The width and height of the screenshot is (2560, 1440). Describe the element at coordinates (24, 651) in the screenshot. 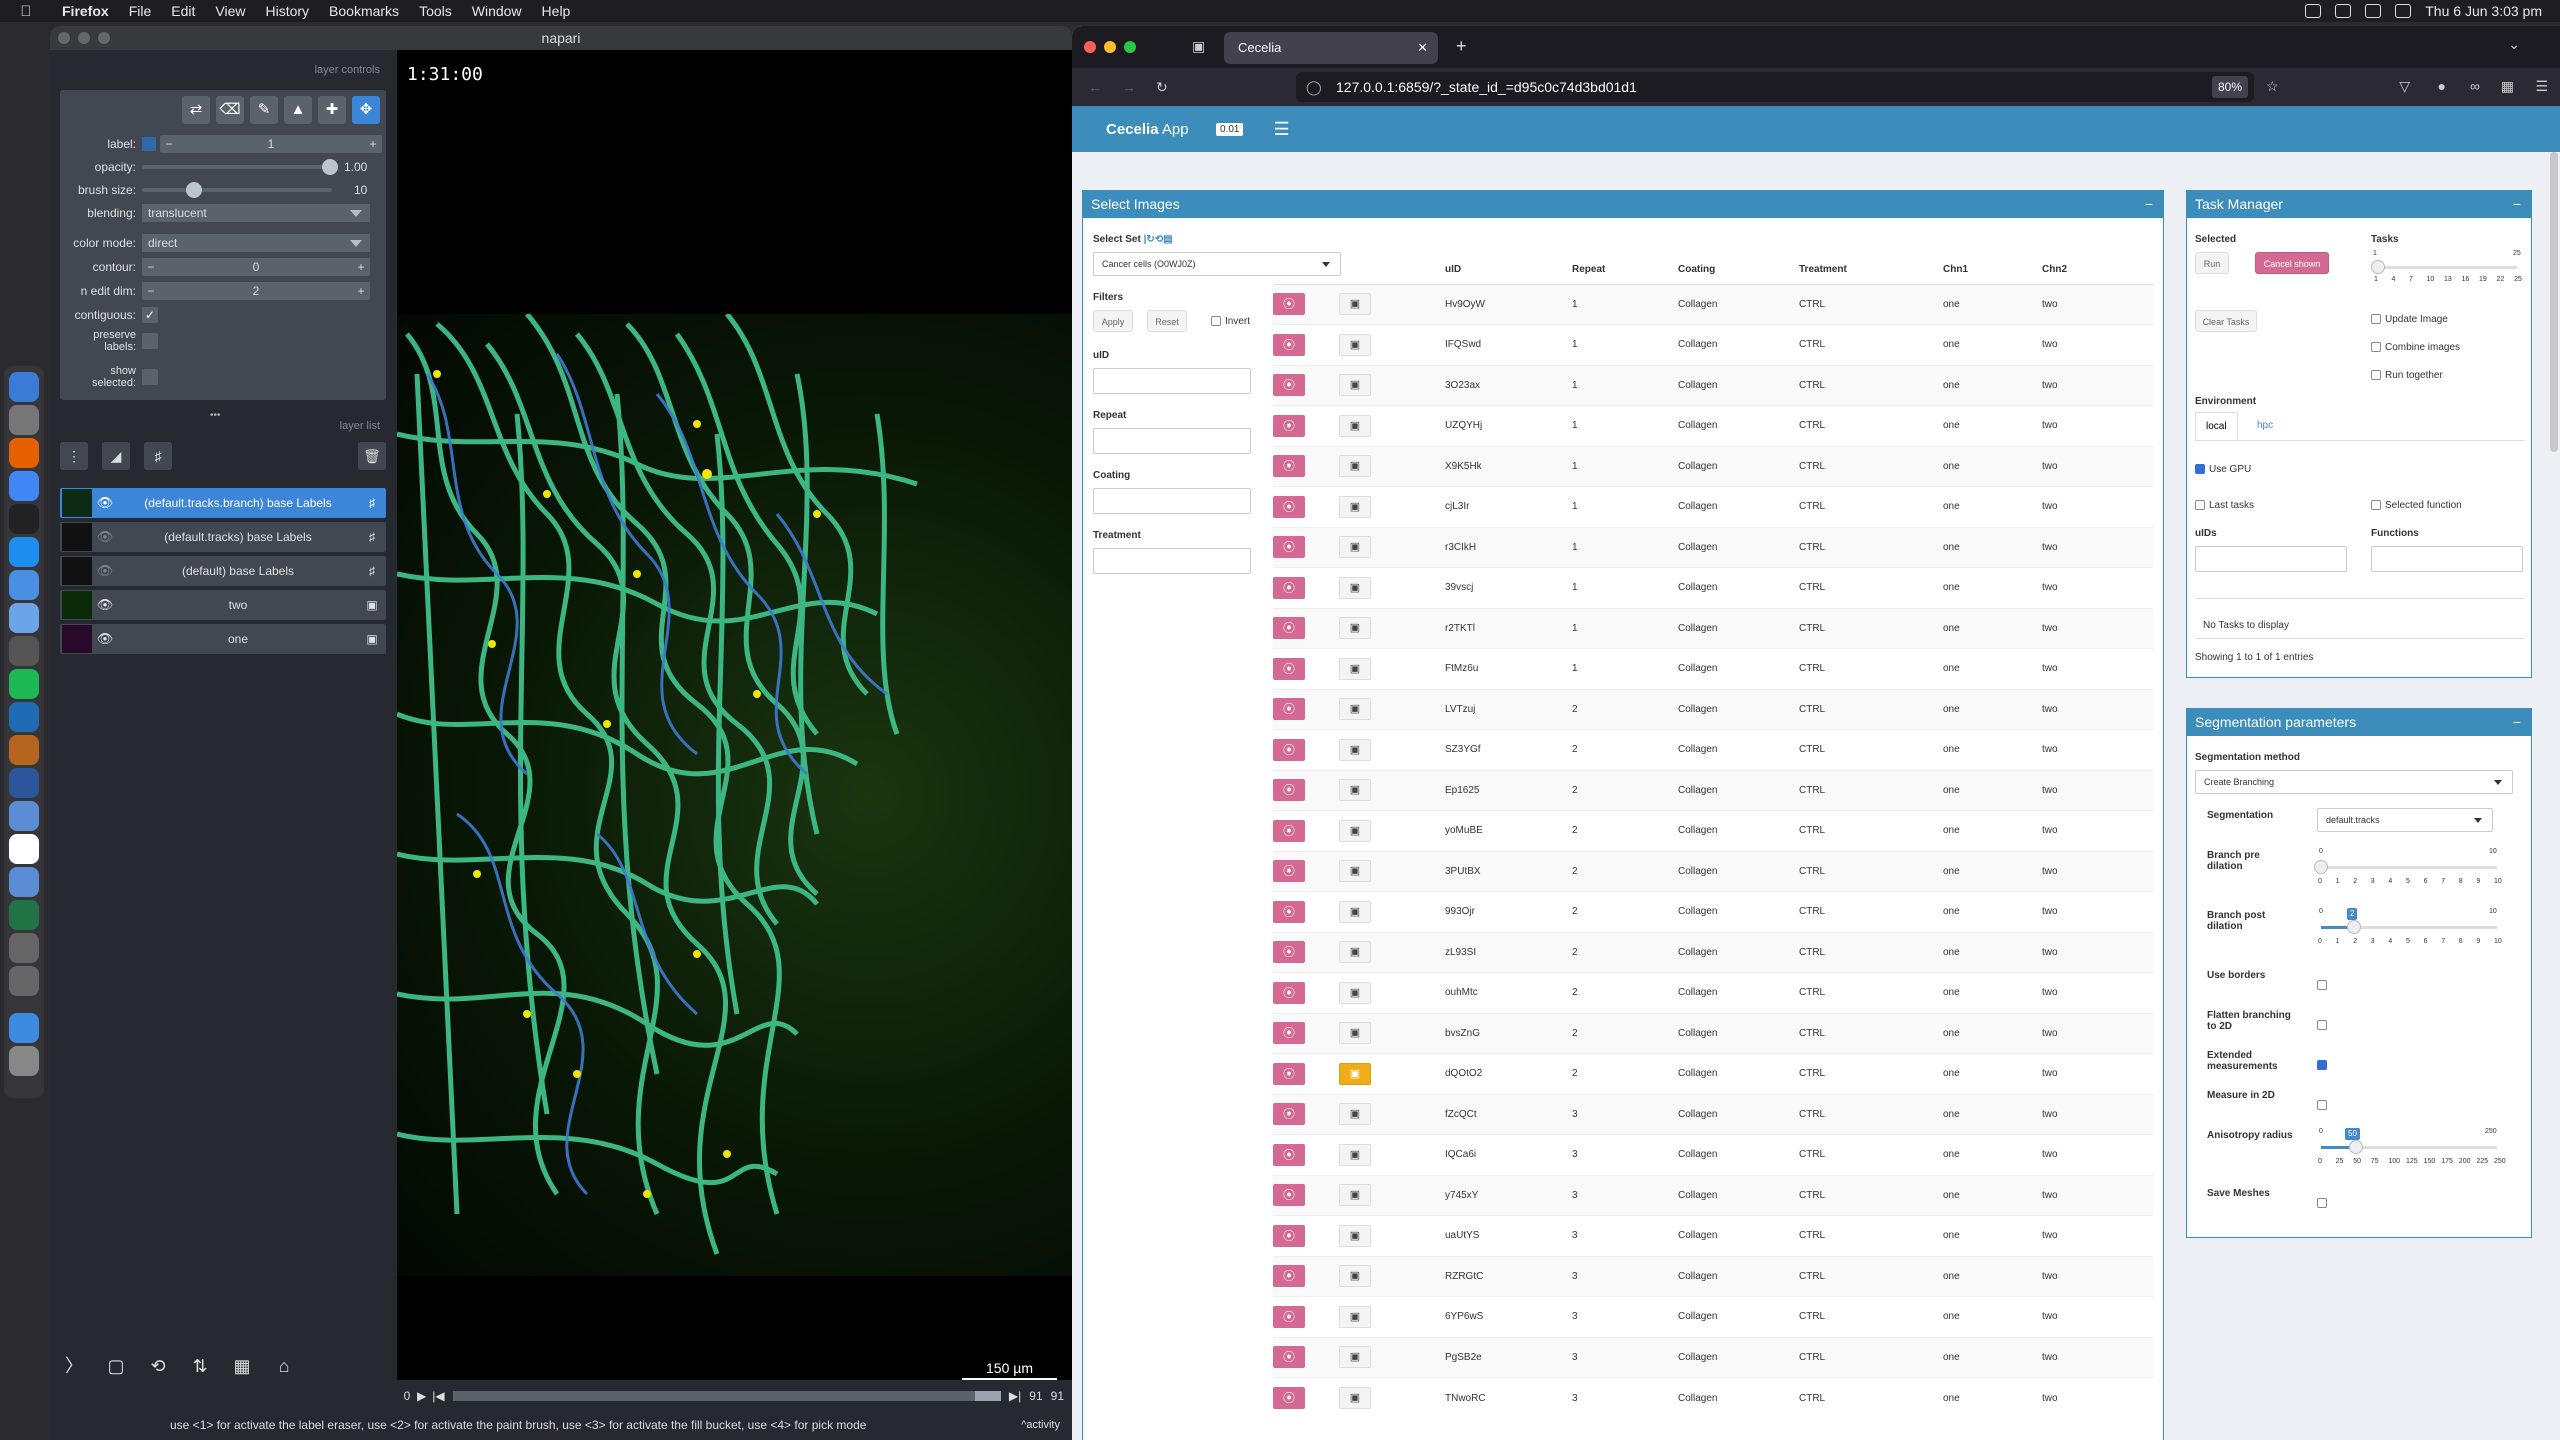

I see `inkscape-icon` at that location.